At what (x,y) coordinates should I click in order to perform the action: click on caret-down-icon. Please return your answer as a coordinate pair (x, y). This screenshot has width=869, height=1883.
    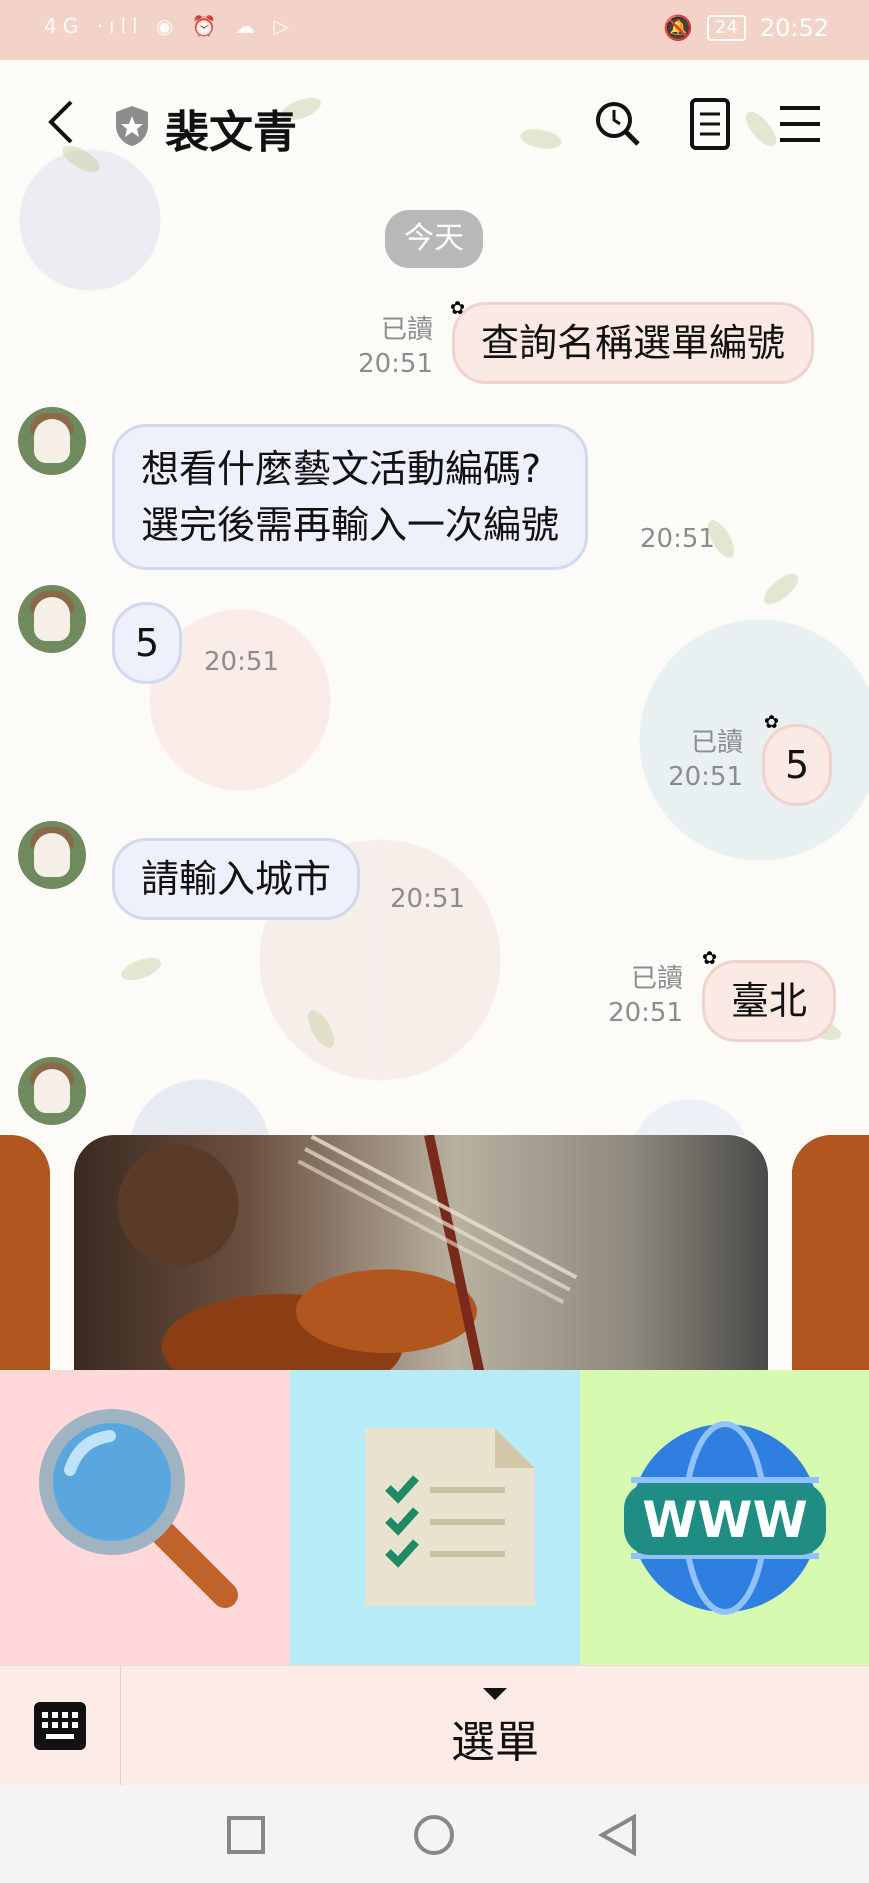
    Looking at the image, I should click on (495, 1694).